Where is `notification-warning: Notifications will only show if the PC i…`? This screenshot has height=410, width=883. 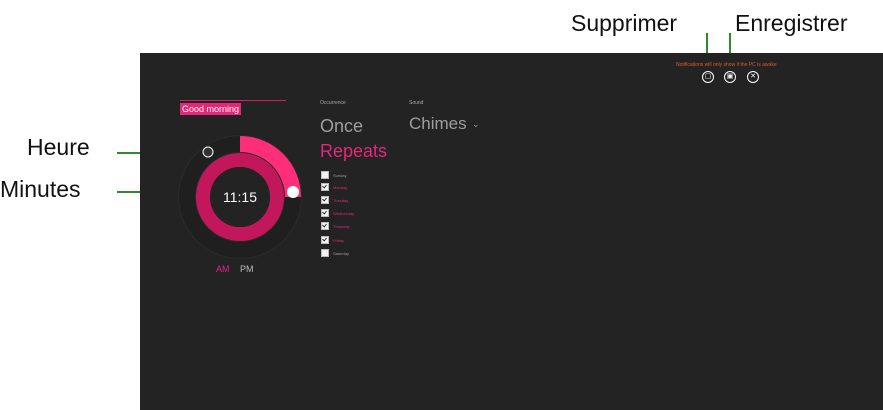 notification-warning: Notifications will only show if the PC i… is located at coordinates (726, 65).